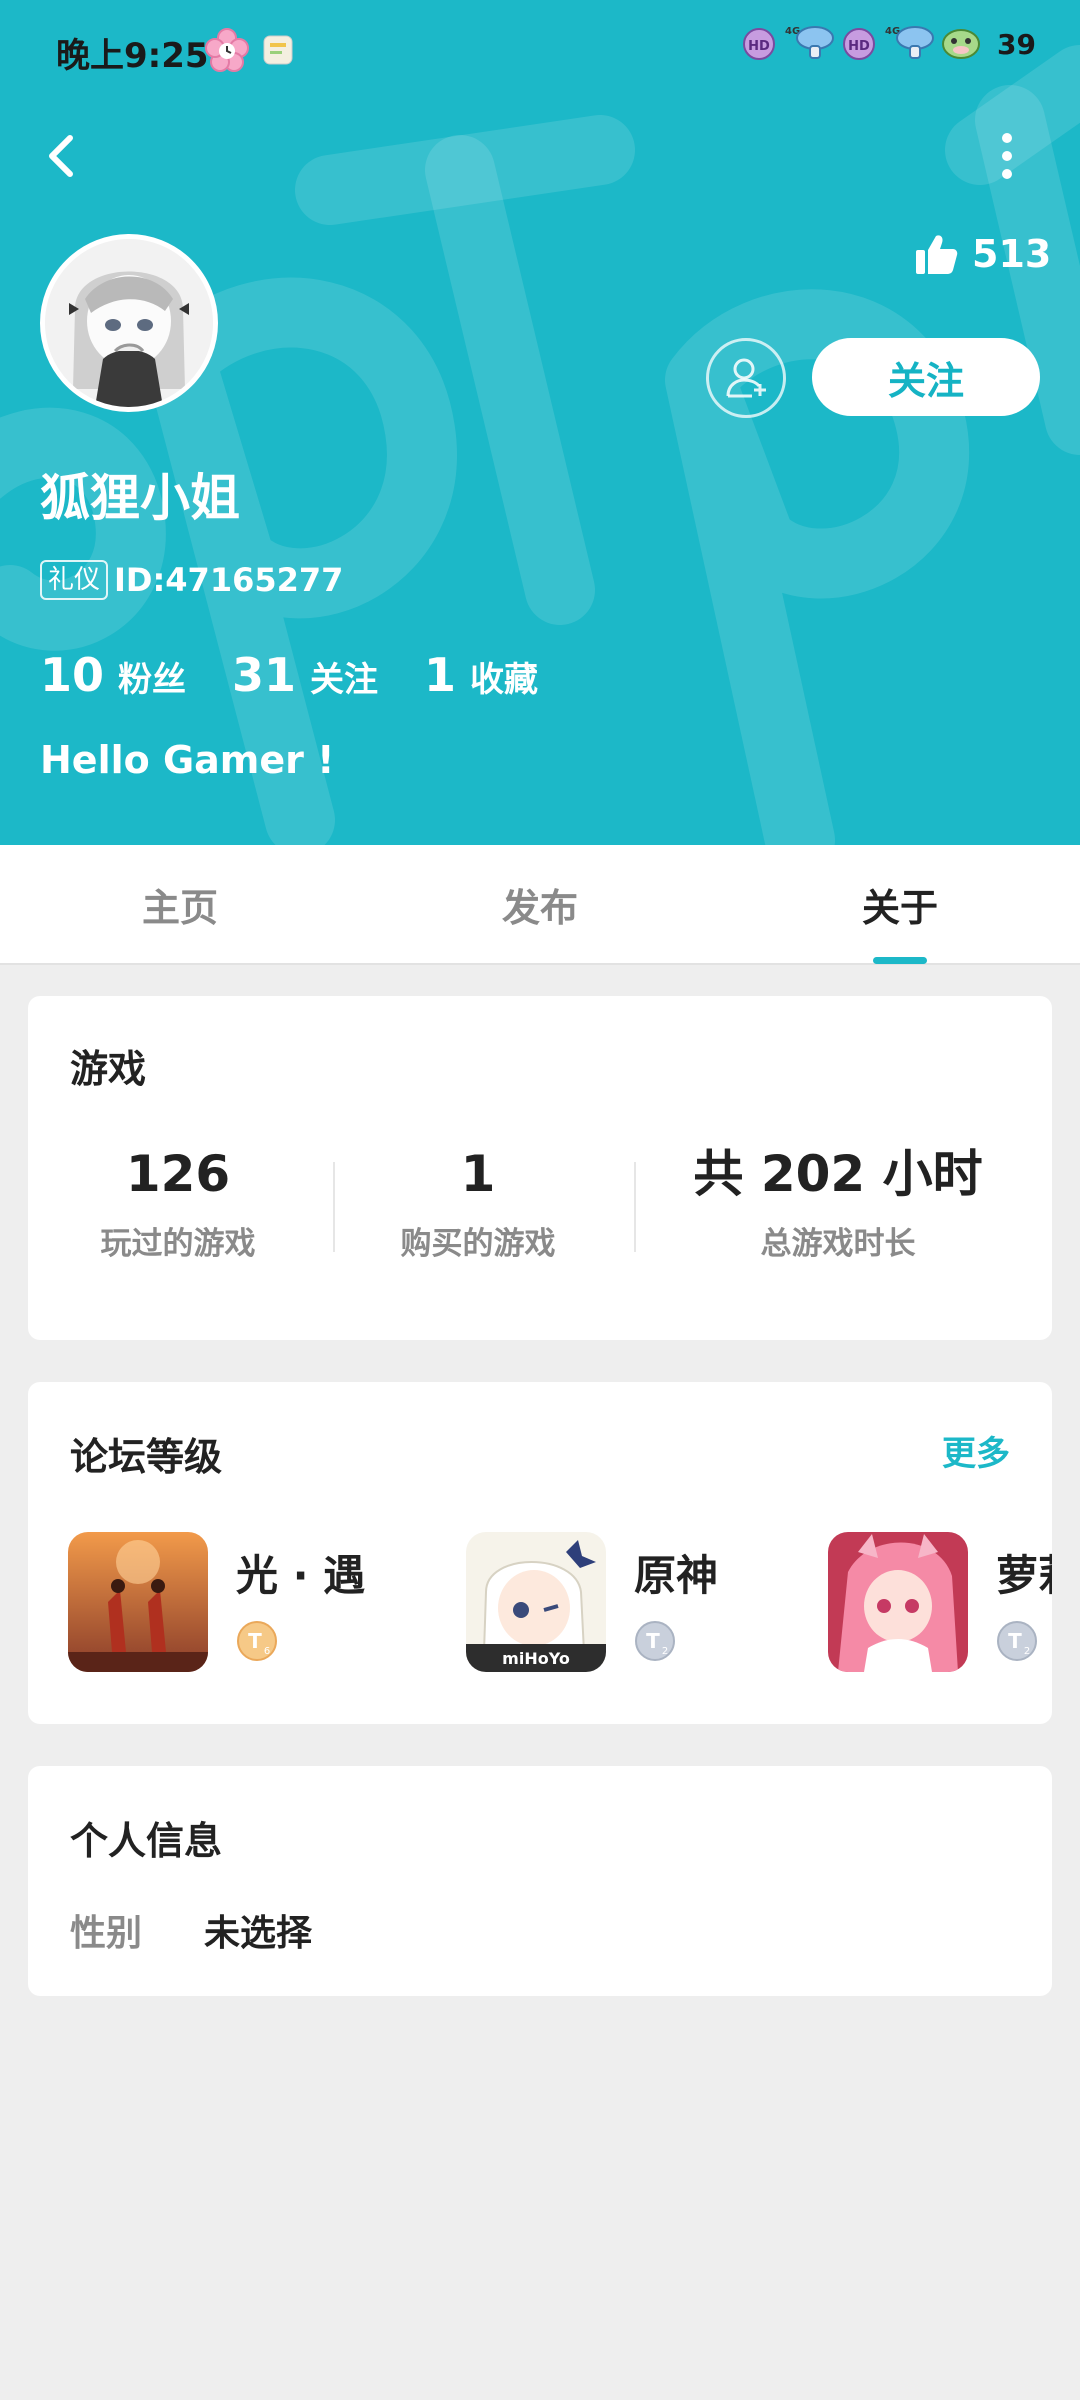 The image size is (1080, 2400). What do you see at coordinates (540, 1881) in the screenshot?
I see `personal-info-card: 个人信息 性别 未选择` at bounding box center [540, 1881].